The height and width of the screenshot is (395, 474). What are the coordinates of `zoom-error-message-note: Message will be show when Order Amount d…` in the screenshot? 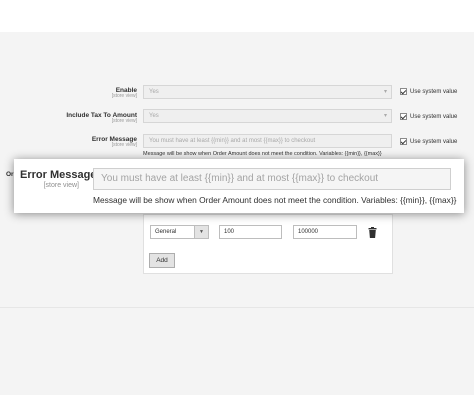 It's located at (275, 200).